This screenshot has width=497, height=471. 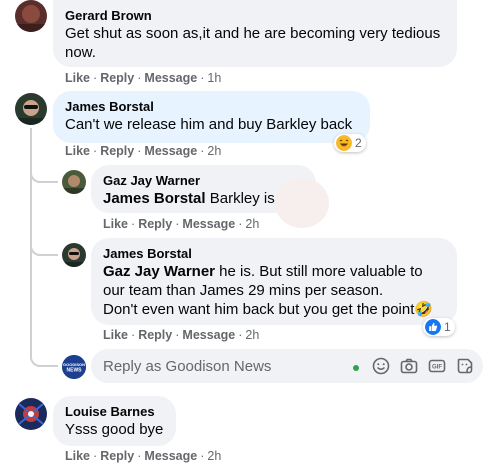 I want to click on avatar-goodison-news: GOODISON NEWS, so click(x=74, y=367).